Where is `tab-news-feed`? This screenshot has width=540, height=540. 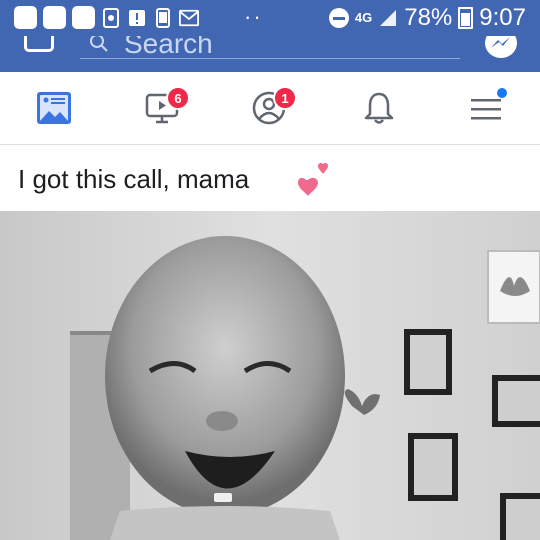 tab-news-feed is located at coordinates (54, 108).